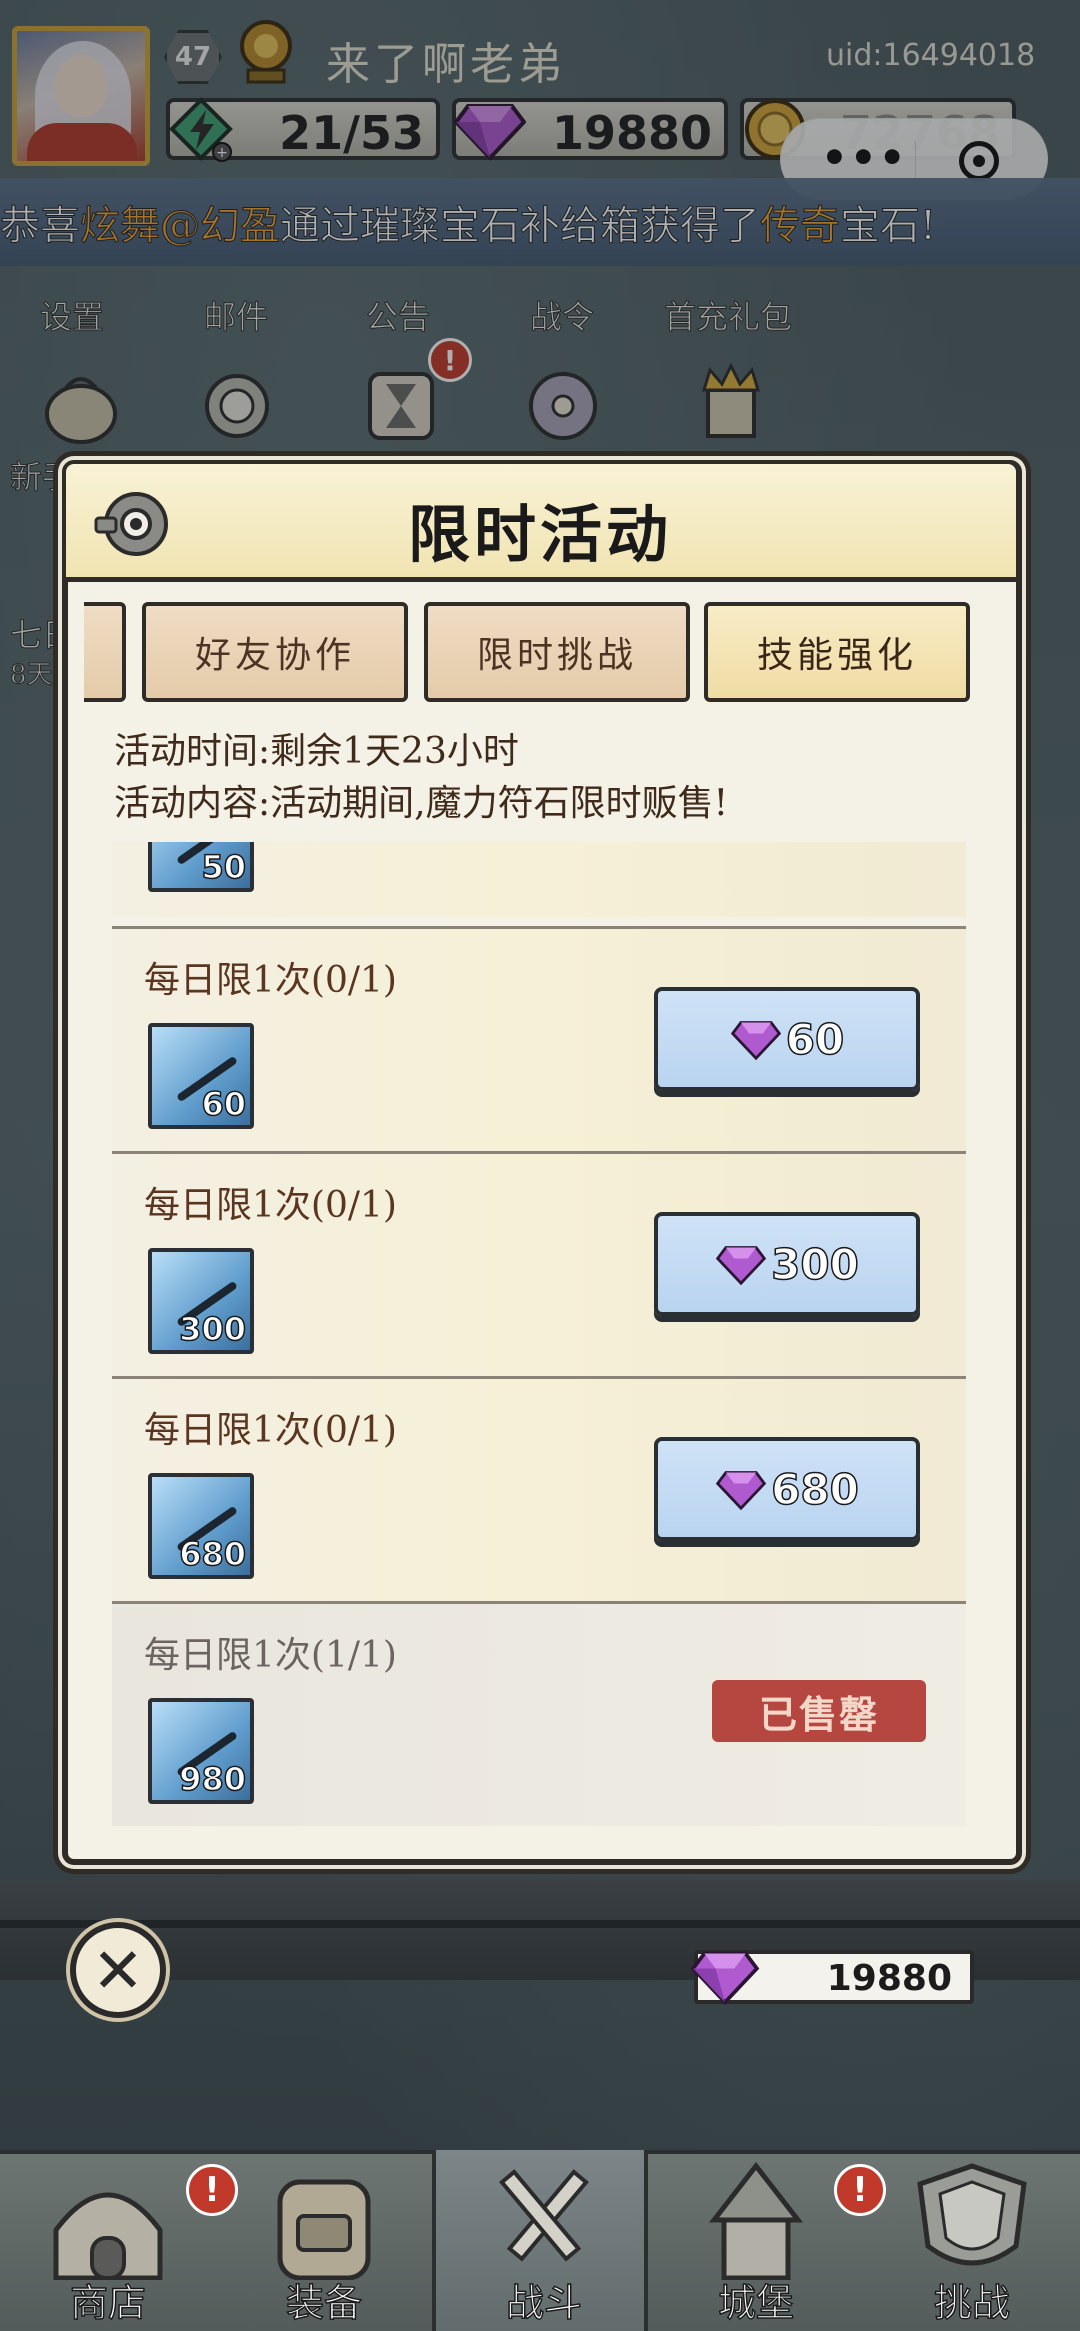 The width and height of the screenshot is (1080, 2331). I want to click on nav-equipment: 装备, so click(324, 2240).